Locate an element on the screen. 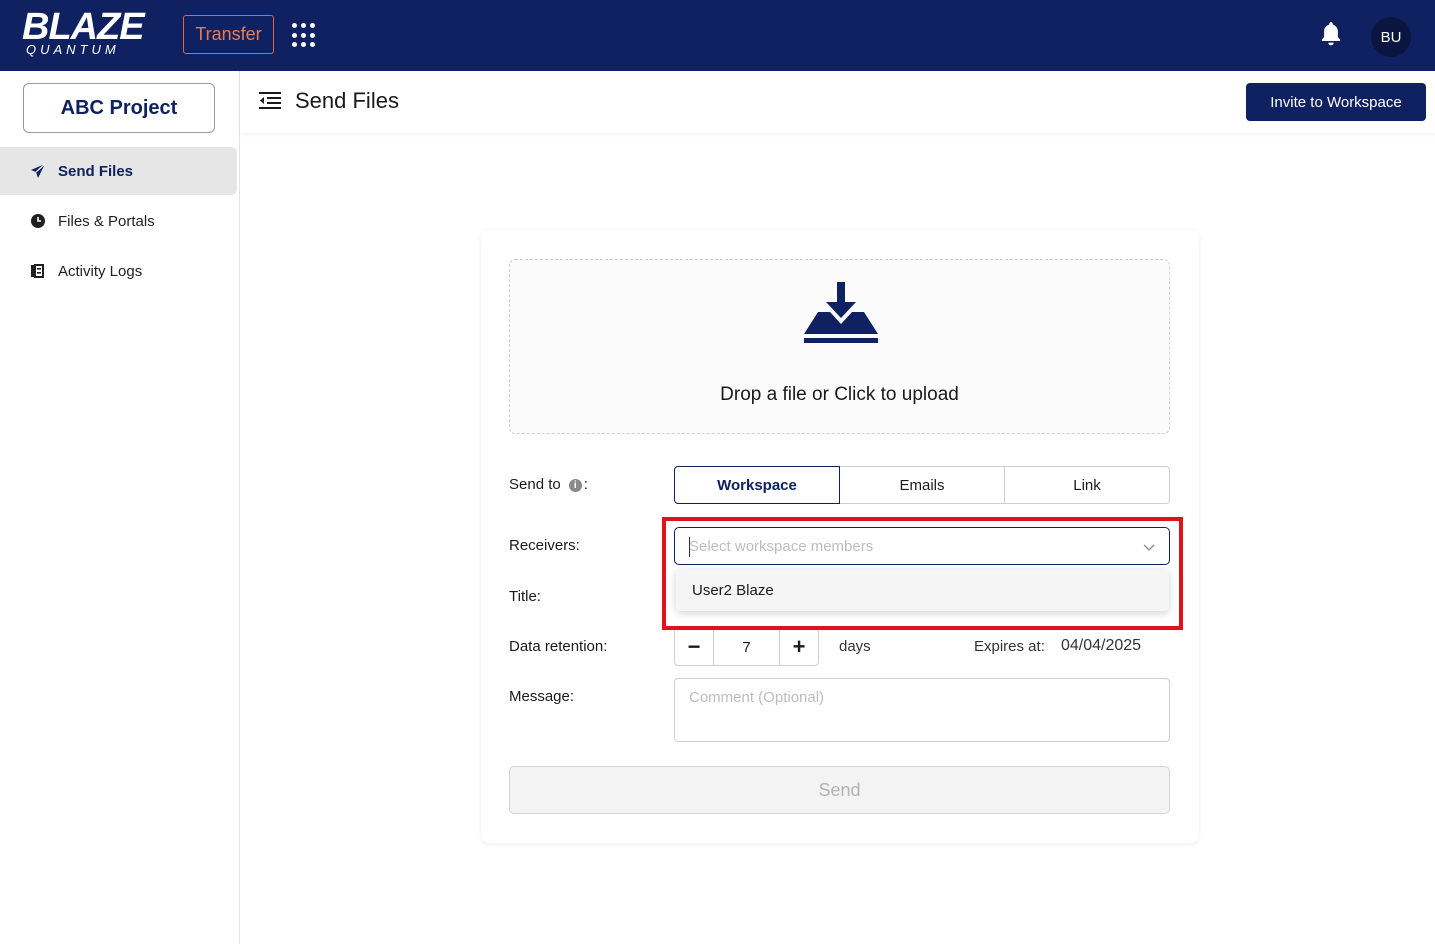 This screenshot has height=944, width=1435. file-dropzone: Drop a file or Click to upload is located at coordinates (839, 346).